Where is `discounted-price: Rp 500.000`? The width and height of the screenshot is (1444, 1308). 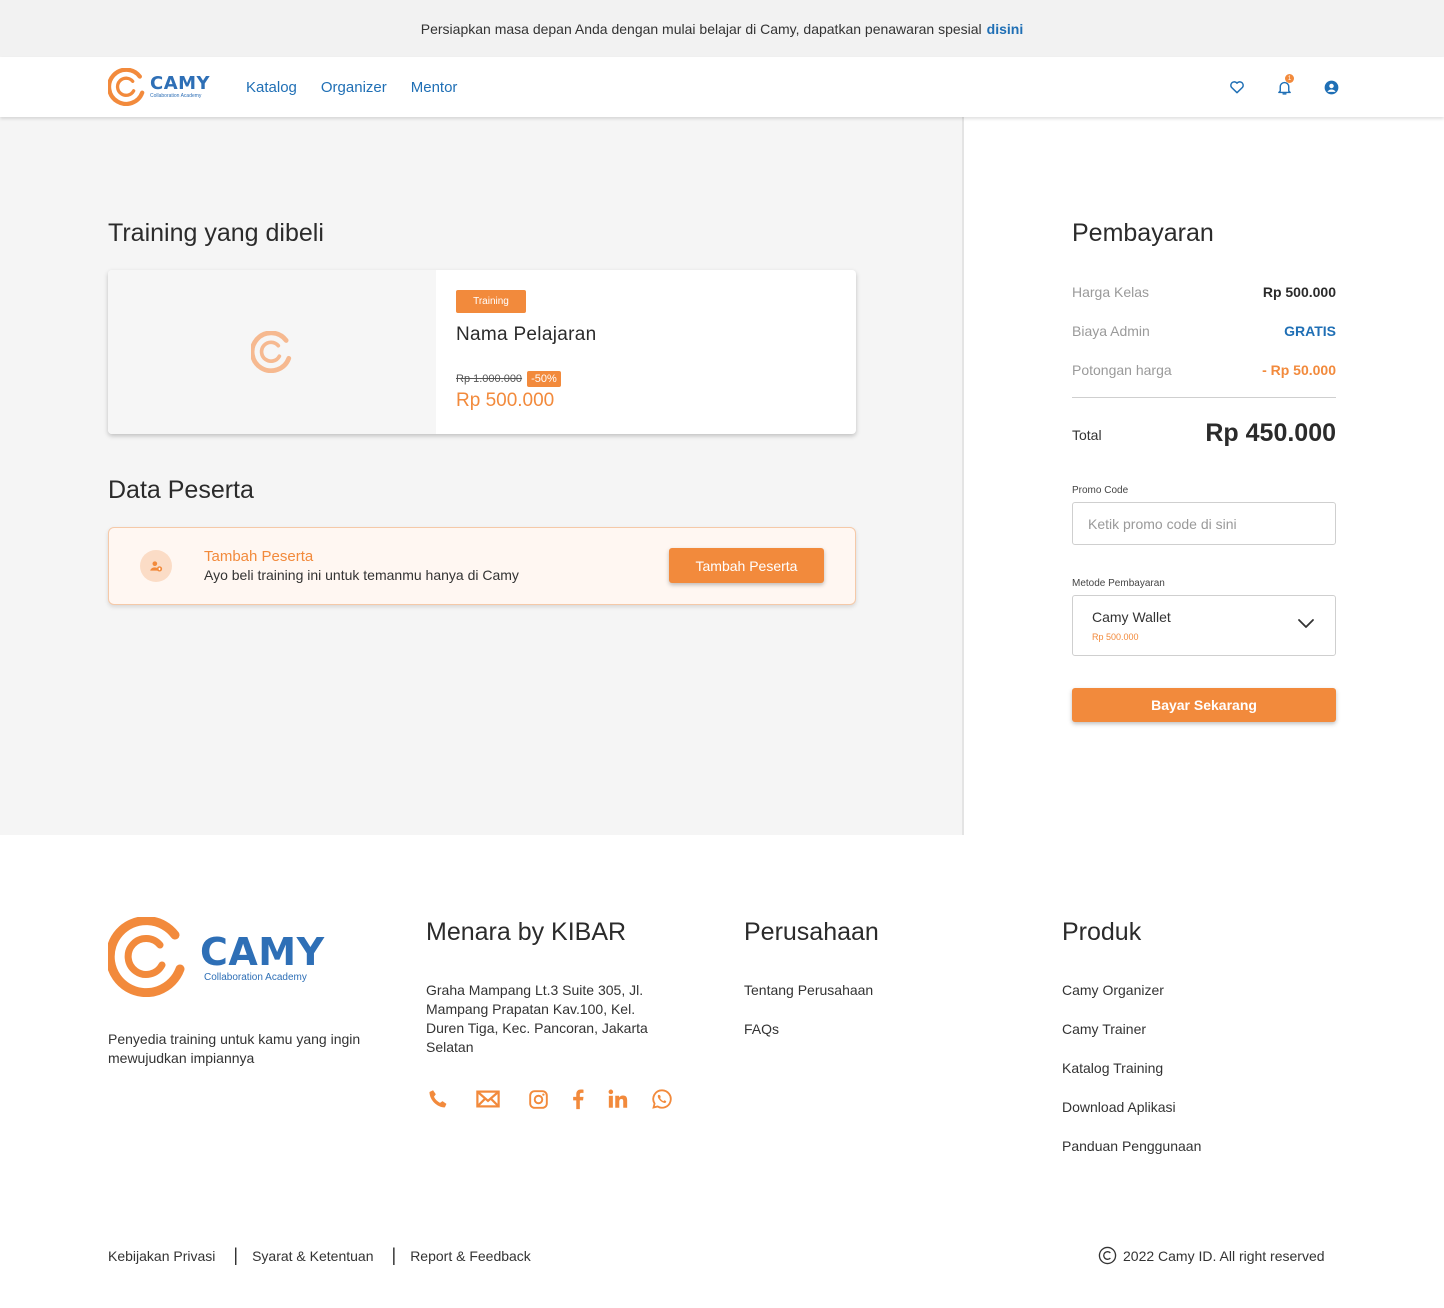 discounted-price: Rp 500.000 is located at coordinates (505, 400).